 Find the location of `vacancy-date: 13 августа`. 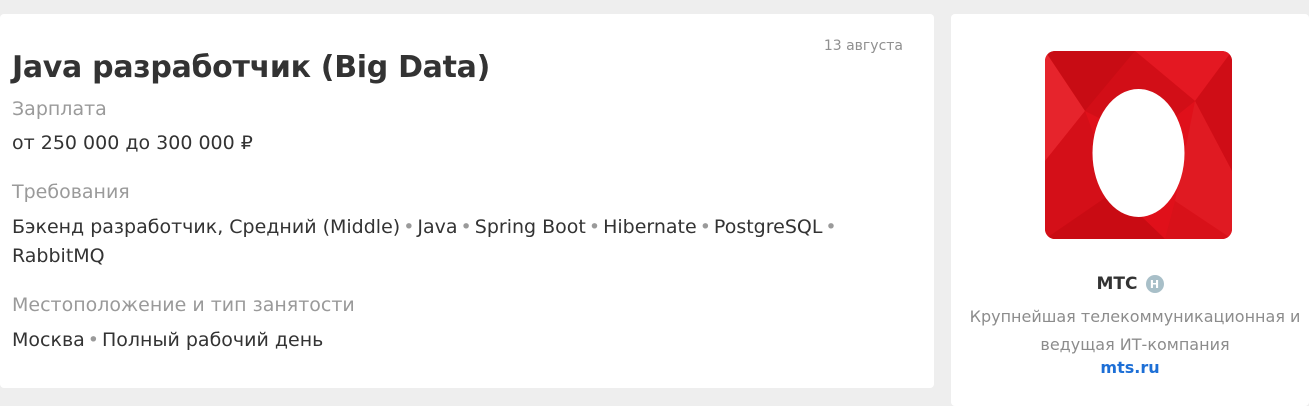

vacancy-date: 13 августа is located at coordinates (863, 46).